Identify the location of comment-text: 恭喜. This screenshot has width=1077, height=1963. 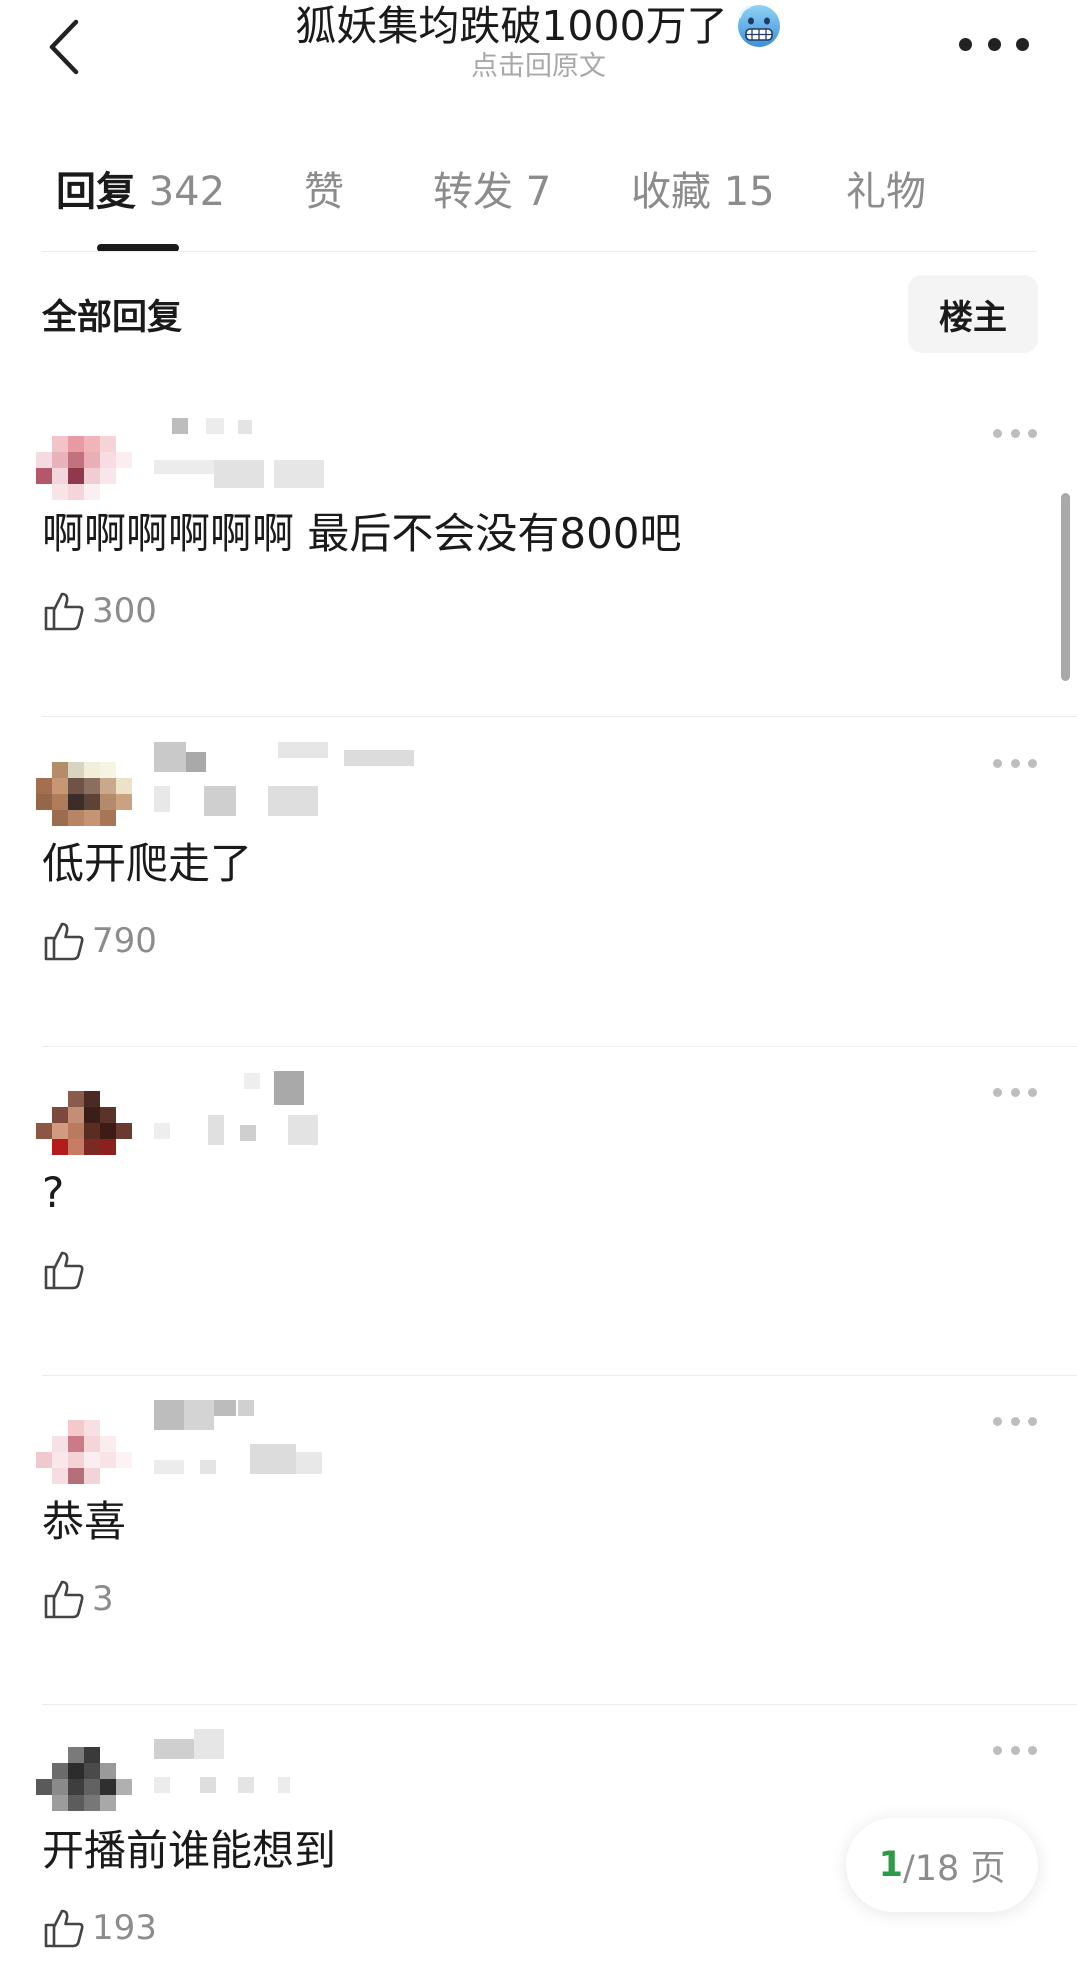
(84, 1521).